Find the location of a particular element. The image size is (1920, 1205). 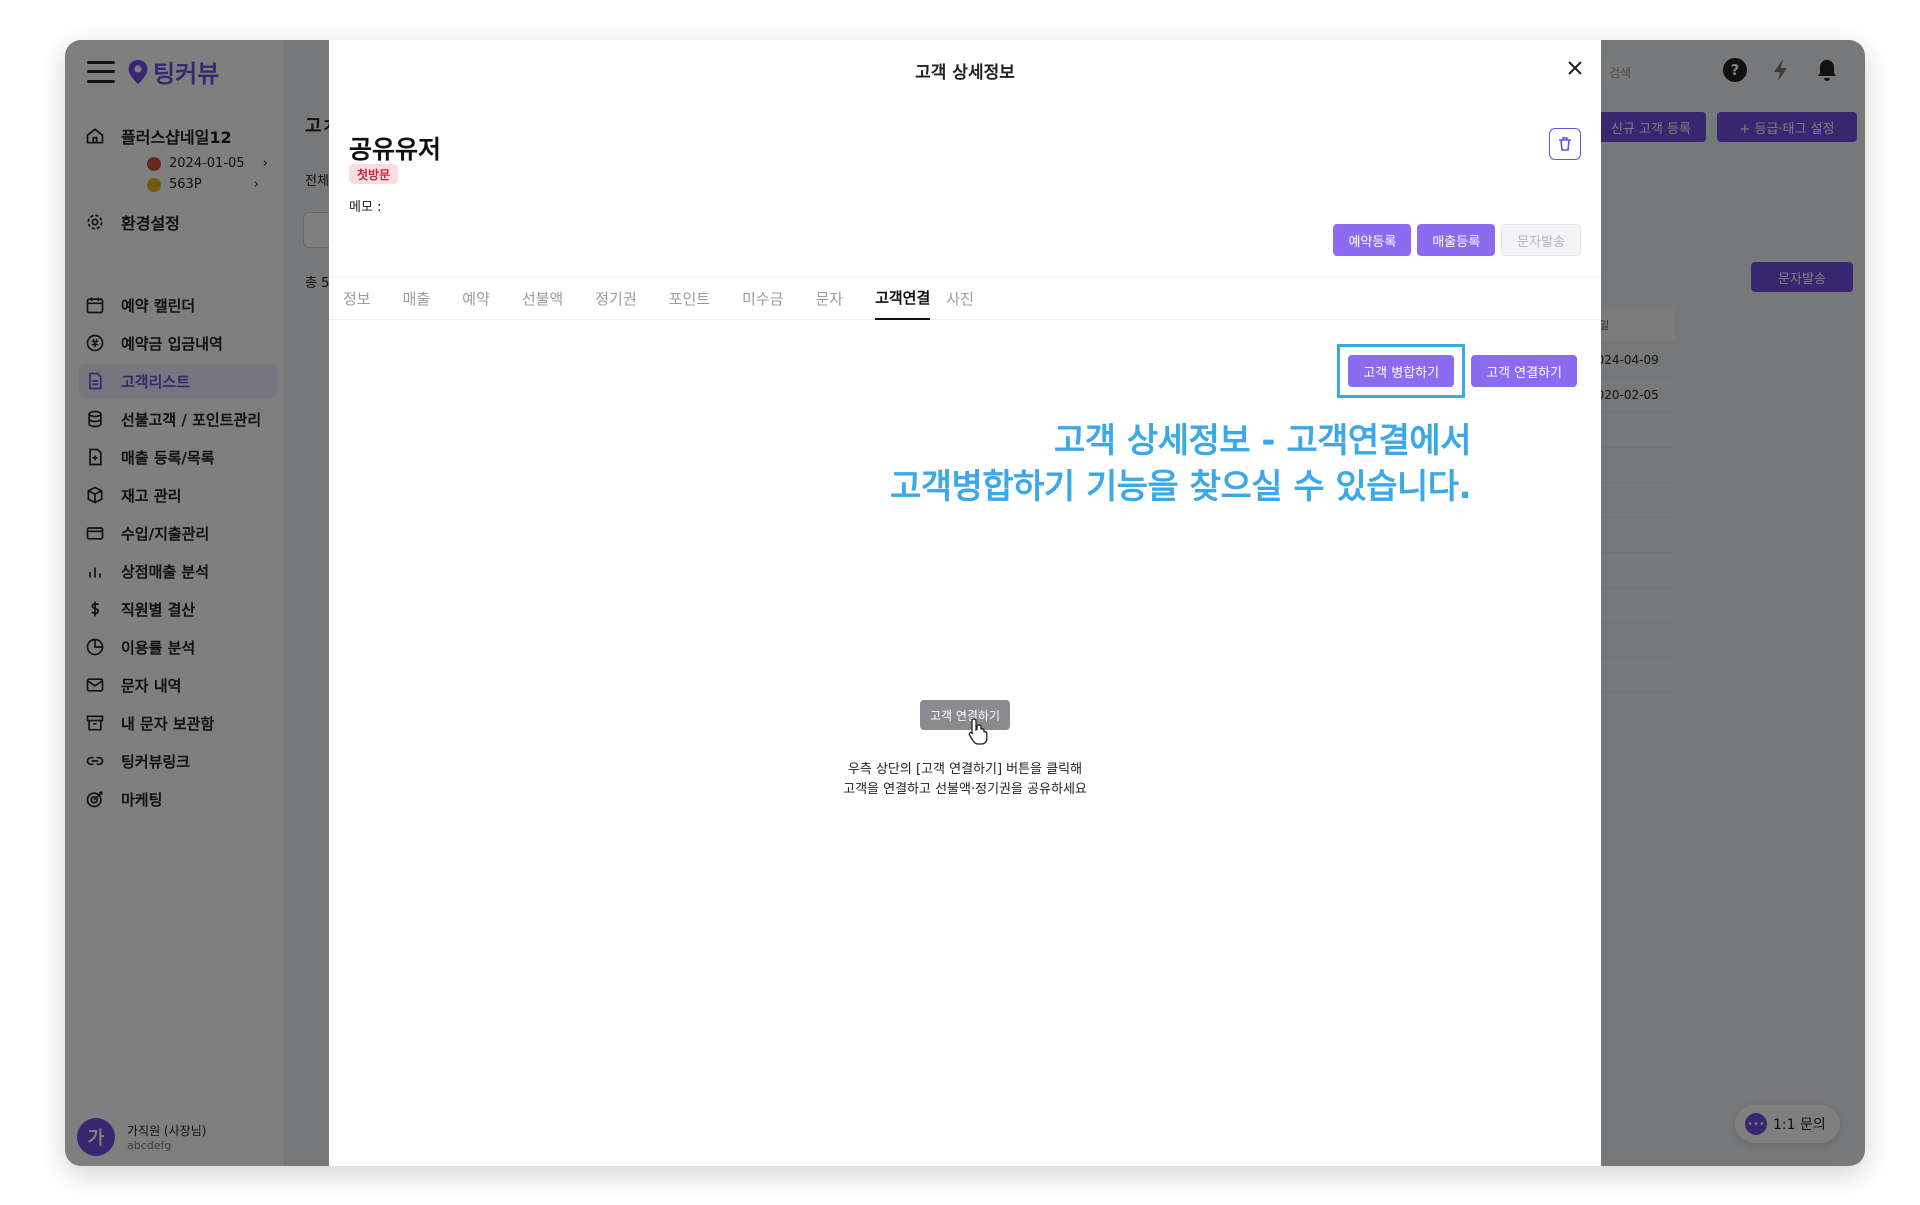

empty-line-2: 고객을 연결하고 선불액·정기권을 공유하세요 is located at coordinates (965, 789).